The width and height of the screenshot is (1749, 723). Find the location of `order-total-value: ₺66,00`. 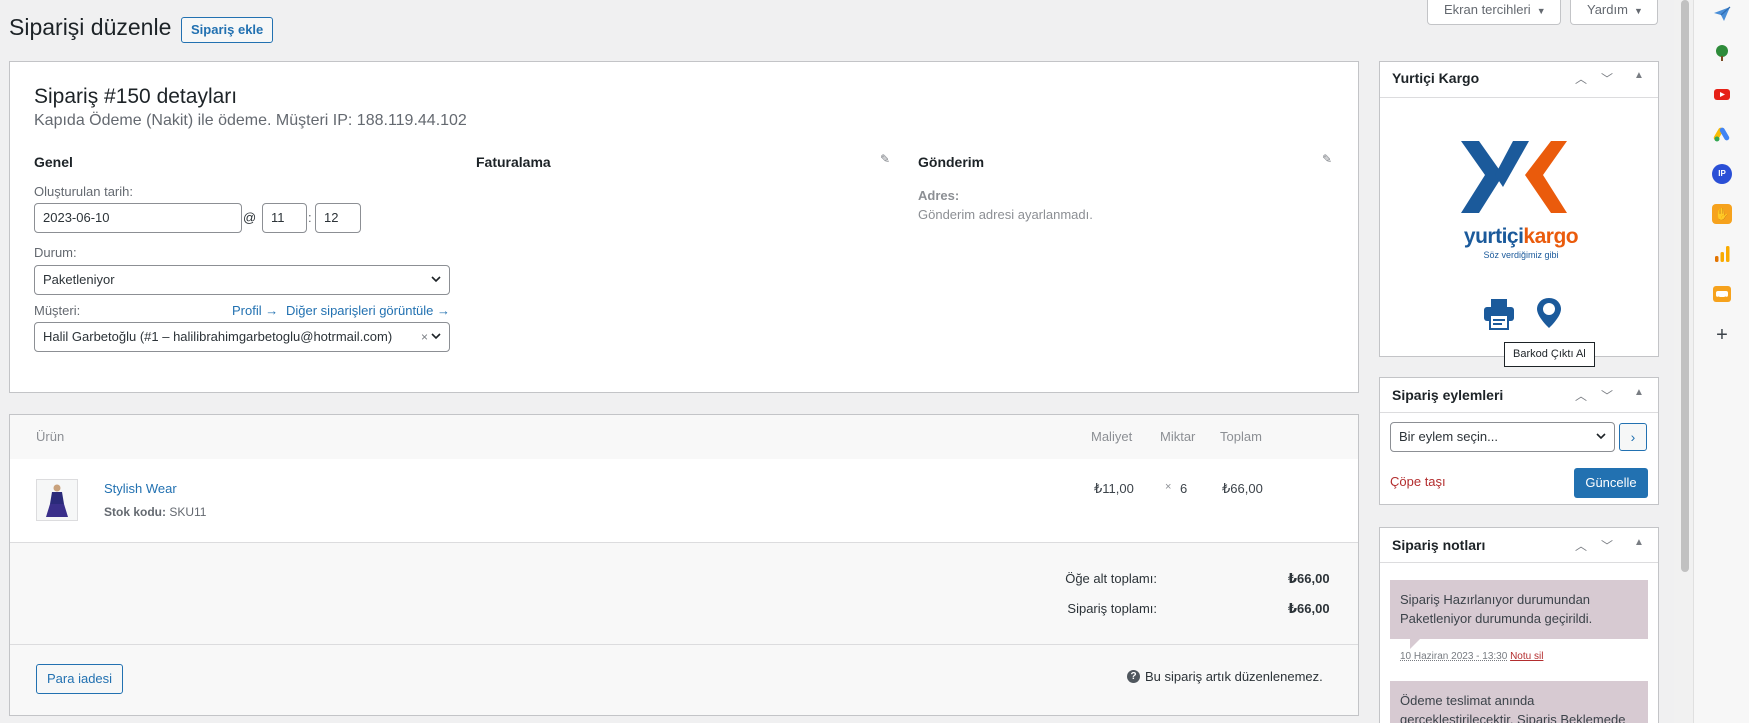

order-total-value: ₺66,00 is located at coordinates (1309, 608).